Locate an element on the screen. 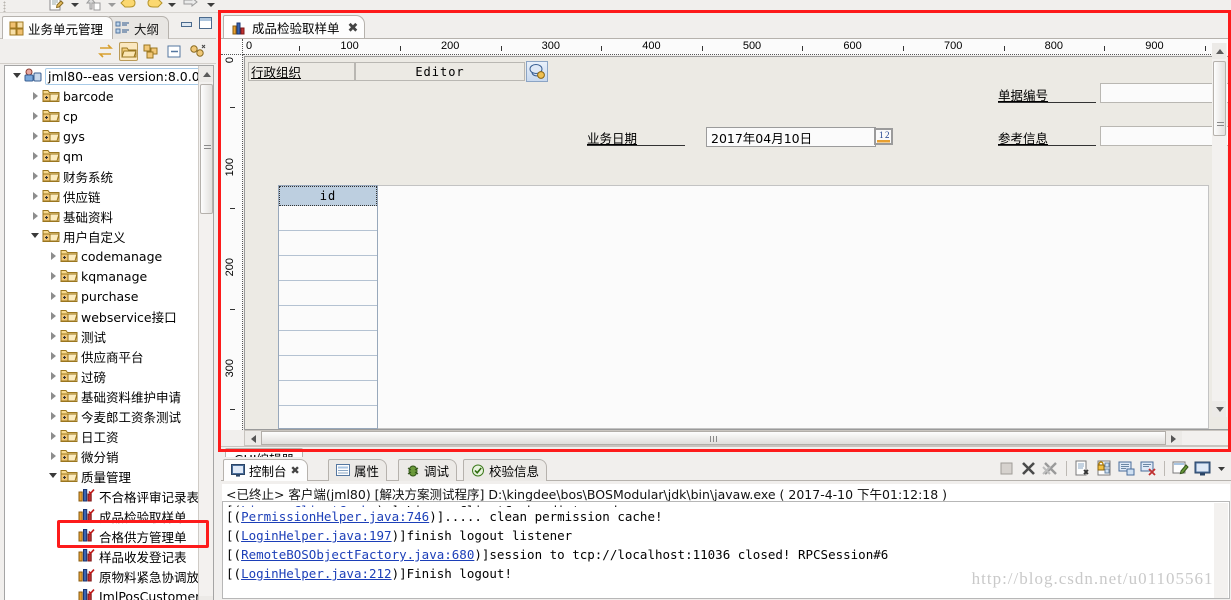 This screenshot has height=600, width=1231. tree-item-26: JmlPosCustomerInf is located at coordinates (102, 593).